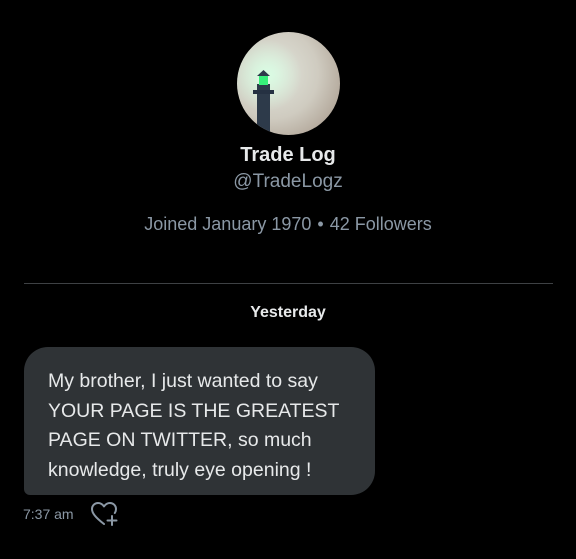 The width and height of the screenshot is (576, 559). I want to click on date-separator: Yesterday, so click(288, 312).